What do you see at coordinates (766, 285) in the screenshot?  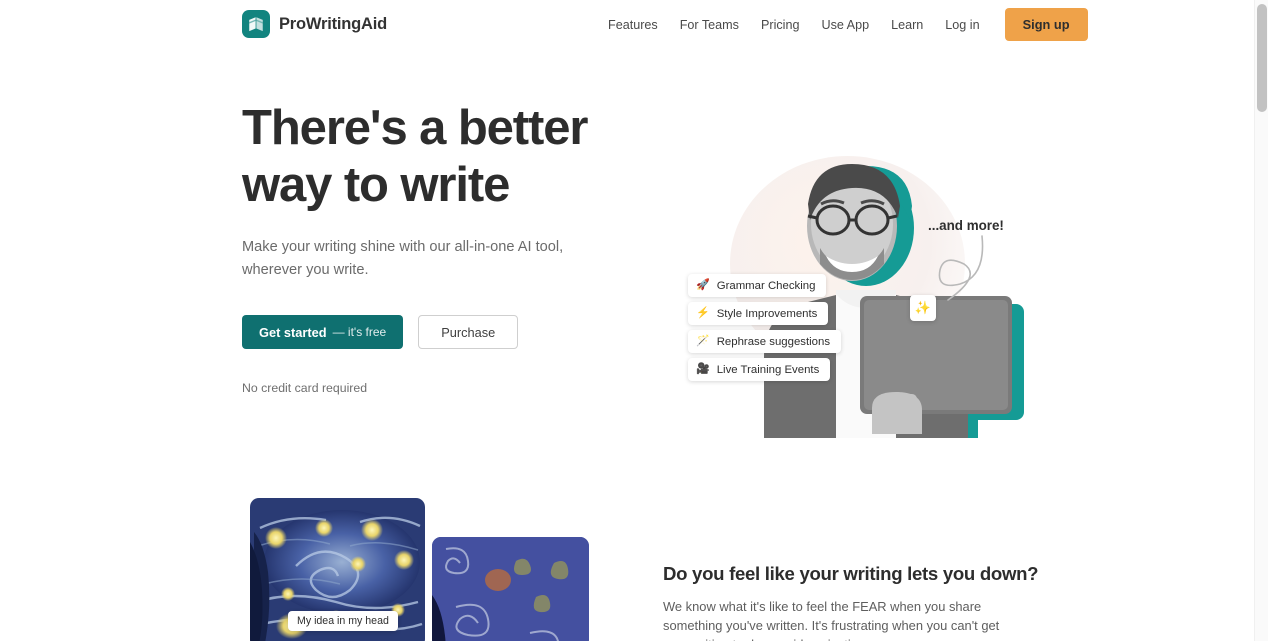 I see `feature-chip-label: Grammar Checking` at bounding box center [766, 285].